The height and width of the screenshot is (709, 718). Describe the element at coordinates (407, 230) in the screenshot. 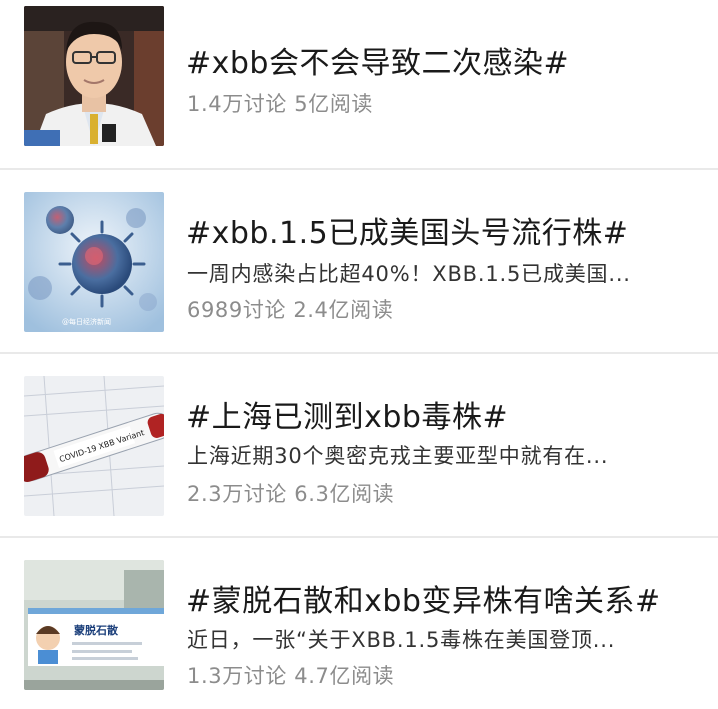

I see `topic-title: #xbb.1.5已成美国头号流行株#` at that location.